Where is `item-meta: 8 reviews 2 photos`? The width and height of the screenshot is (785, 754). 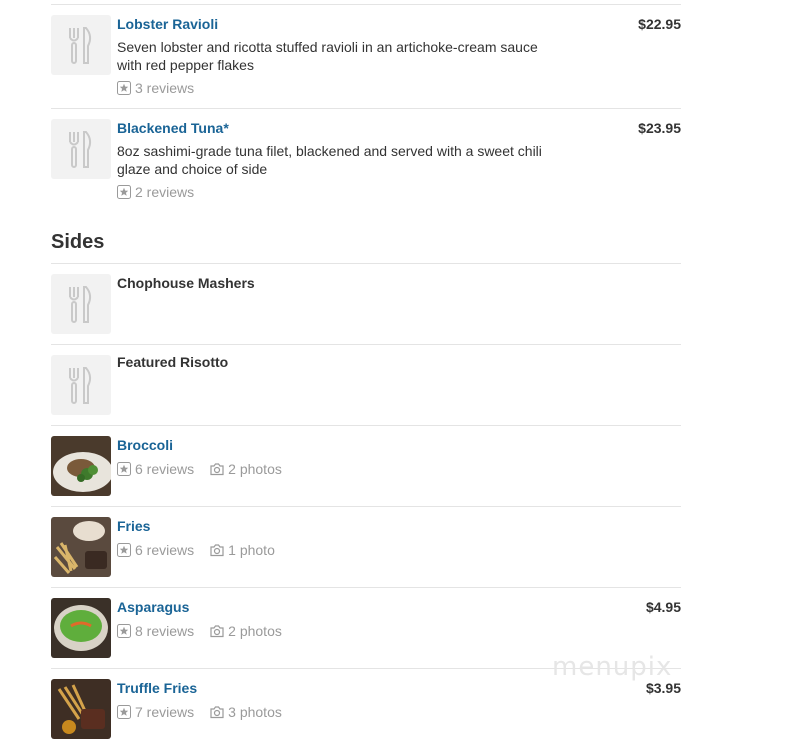 item-meta: 8 reviews 2 photos is located at coordinates (199, 631).